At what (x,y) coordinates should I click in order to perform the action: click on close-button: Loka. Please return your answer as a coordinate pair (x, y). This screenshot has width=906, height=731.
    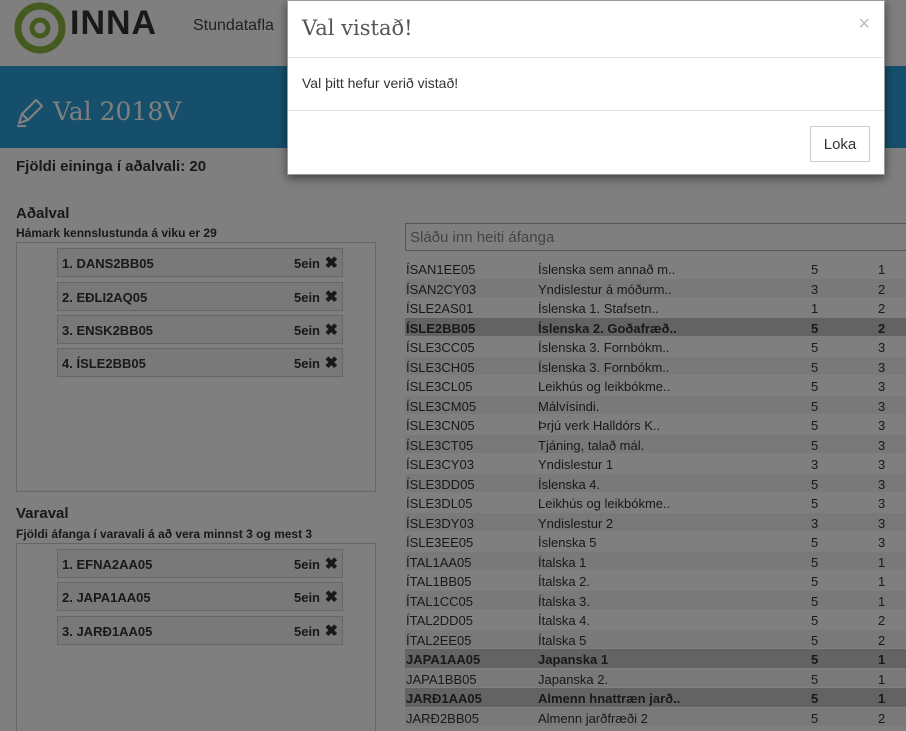
    Looking at the image, I should click on (840, 144).